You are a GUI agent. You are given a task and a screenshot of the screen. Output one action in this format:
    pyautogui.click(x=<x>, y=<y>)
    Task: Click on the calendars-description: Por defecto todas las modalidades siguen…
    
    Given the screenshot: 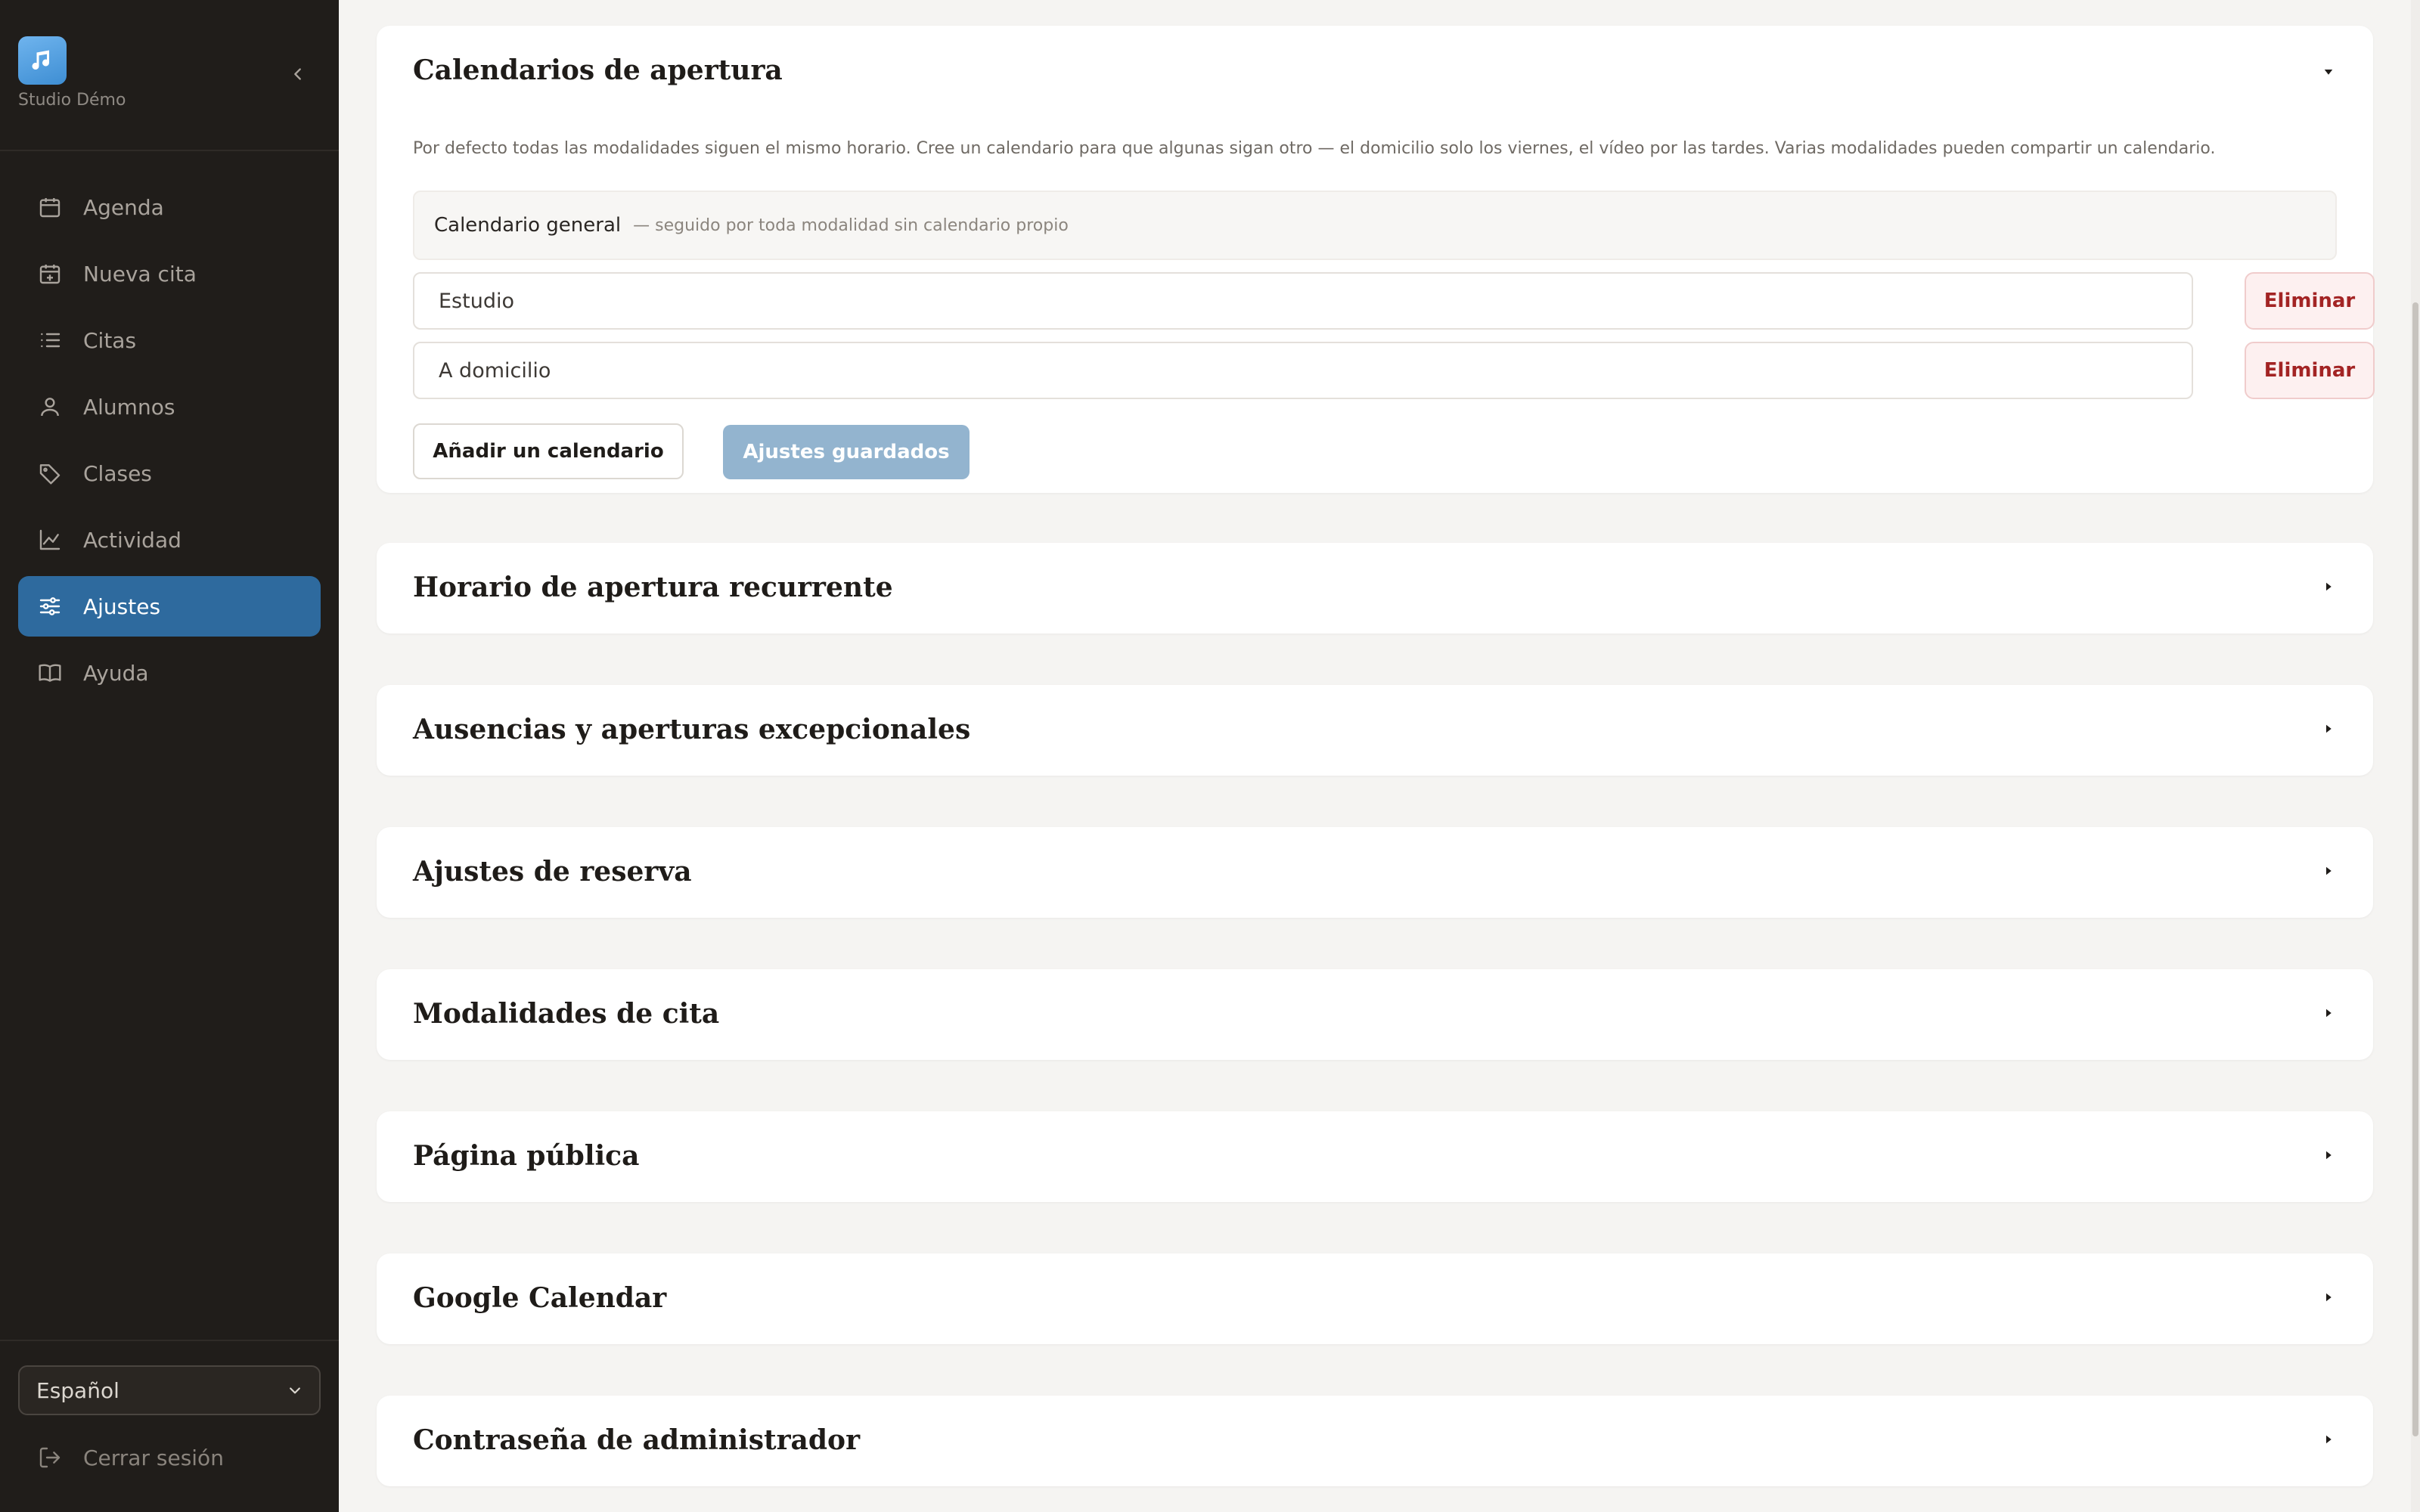 What is the action you would take?
    pyautogui.click(x=1314, y=148)
    